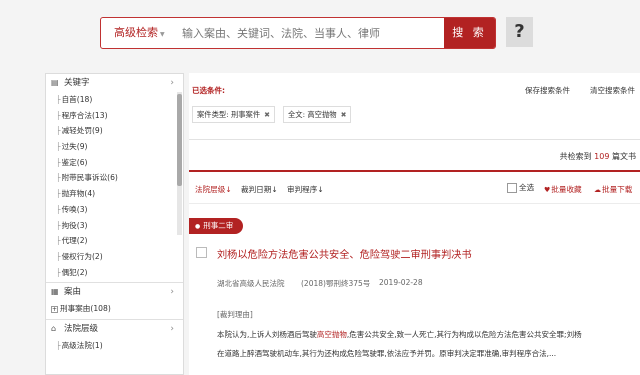 The height and width of the screenshot is (375, 640). I want to click on cause-item: + 刑事案由(108), so click(114, 309).